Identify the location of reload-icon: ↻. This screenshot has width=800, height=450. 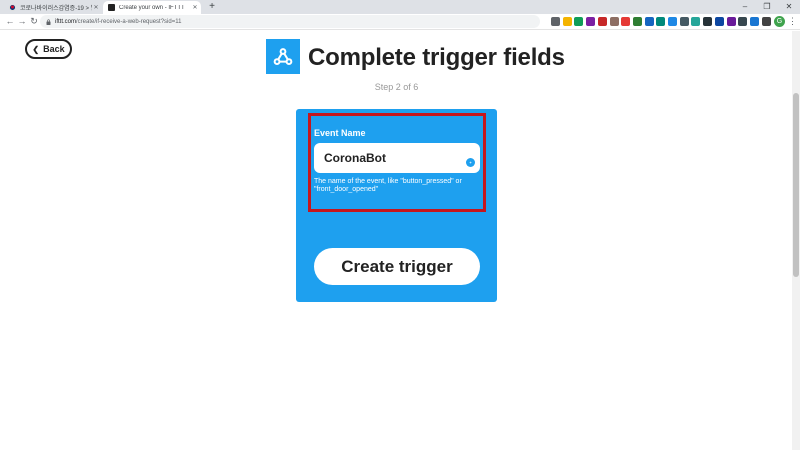
(34, 21).